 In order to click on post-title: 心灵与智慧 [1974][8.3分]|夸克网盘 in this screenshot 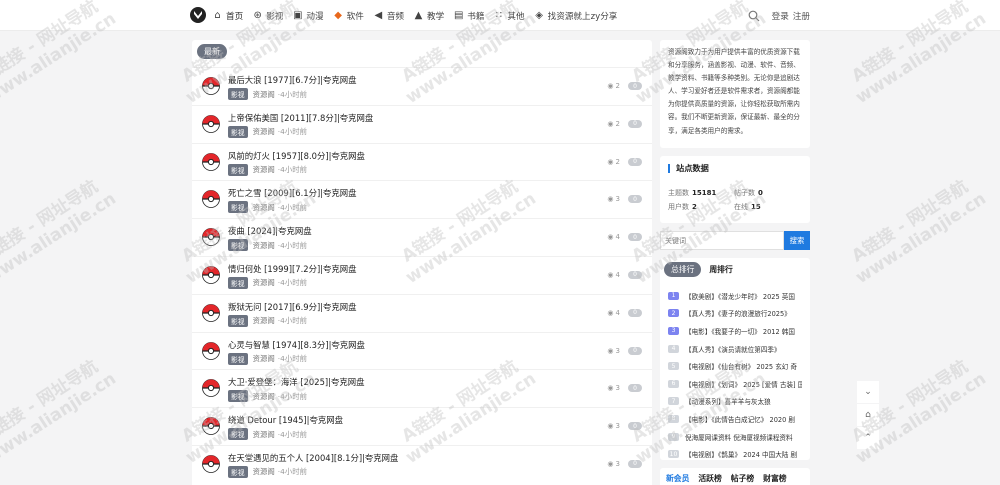, I will do `click(296, 345)`.